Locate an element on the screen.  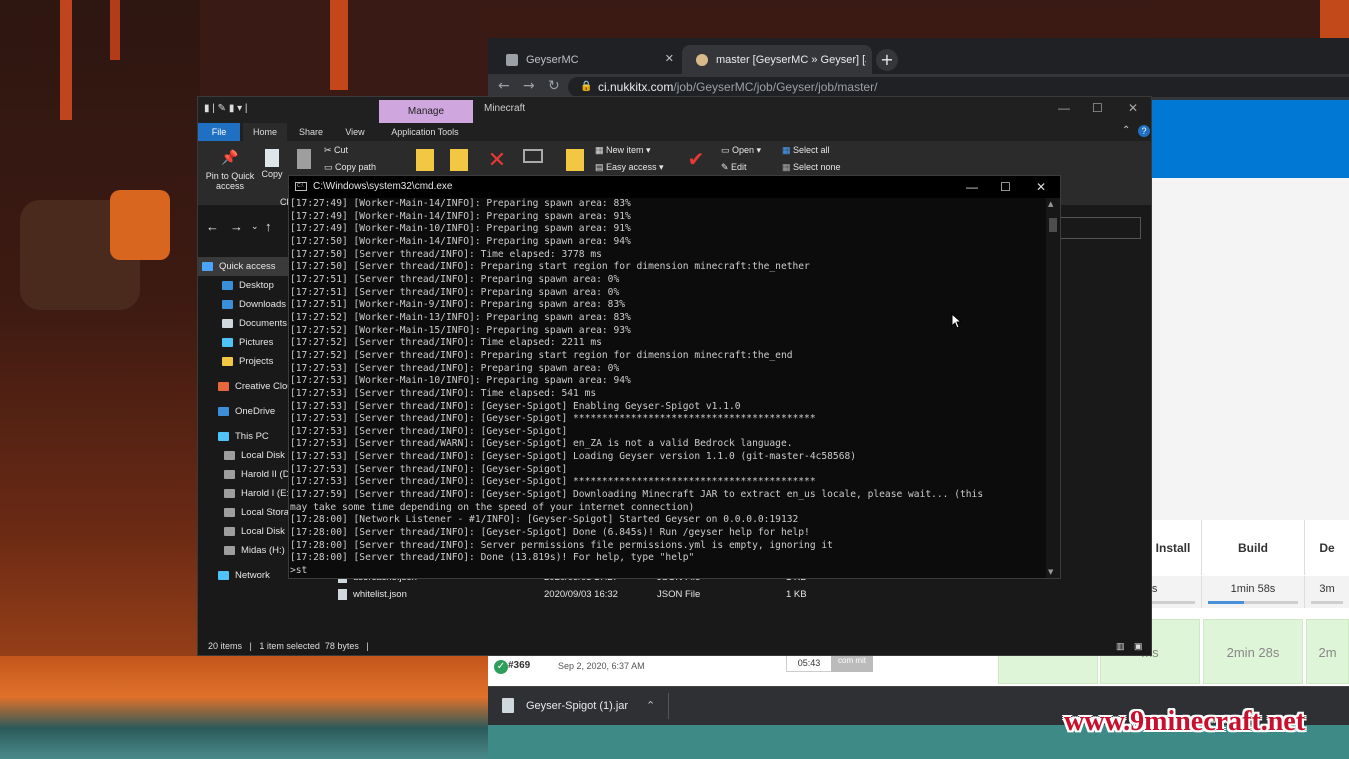
close-tab-icon: ✕ is located at coordinates (669, 58).